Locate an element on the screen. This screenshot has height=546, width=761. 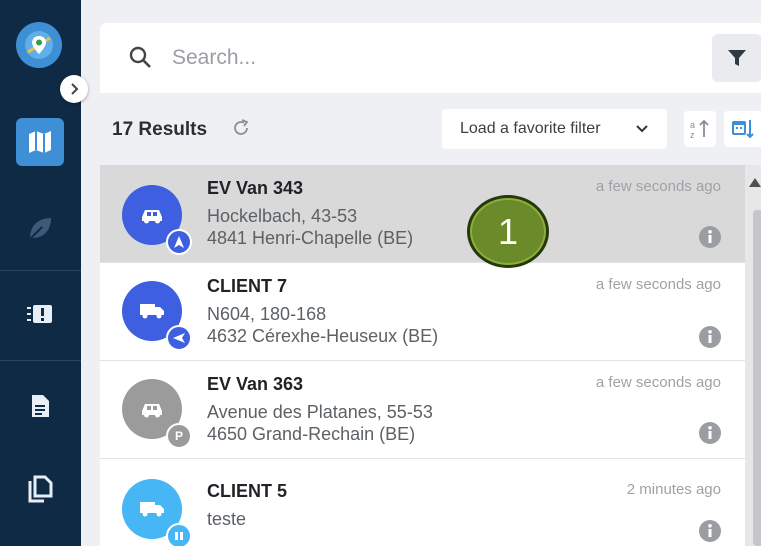
results-header: 17 Results Load a favorite filter a z is located at coordinates (430, 129).